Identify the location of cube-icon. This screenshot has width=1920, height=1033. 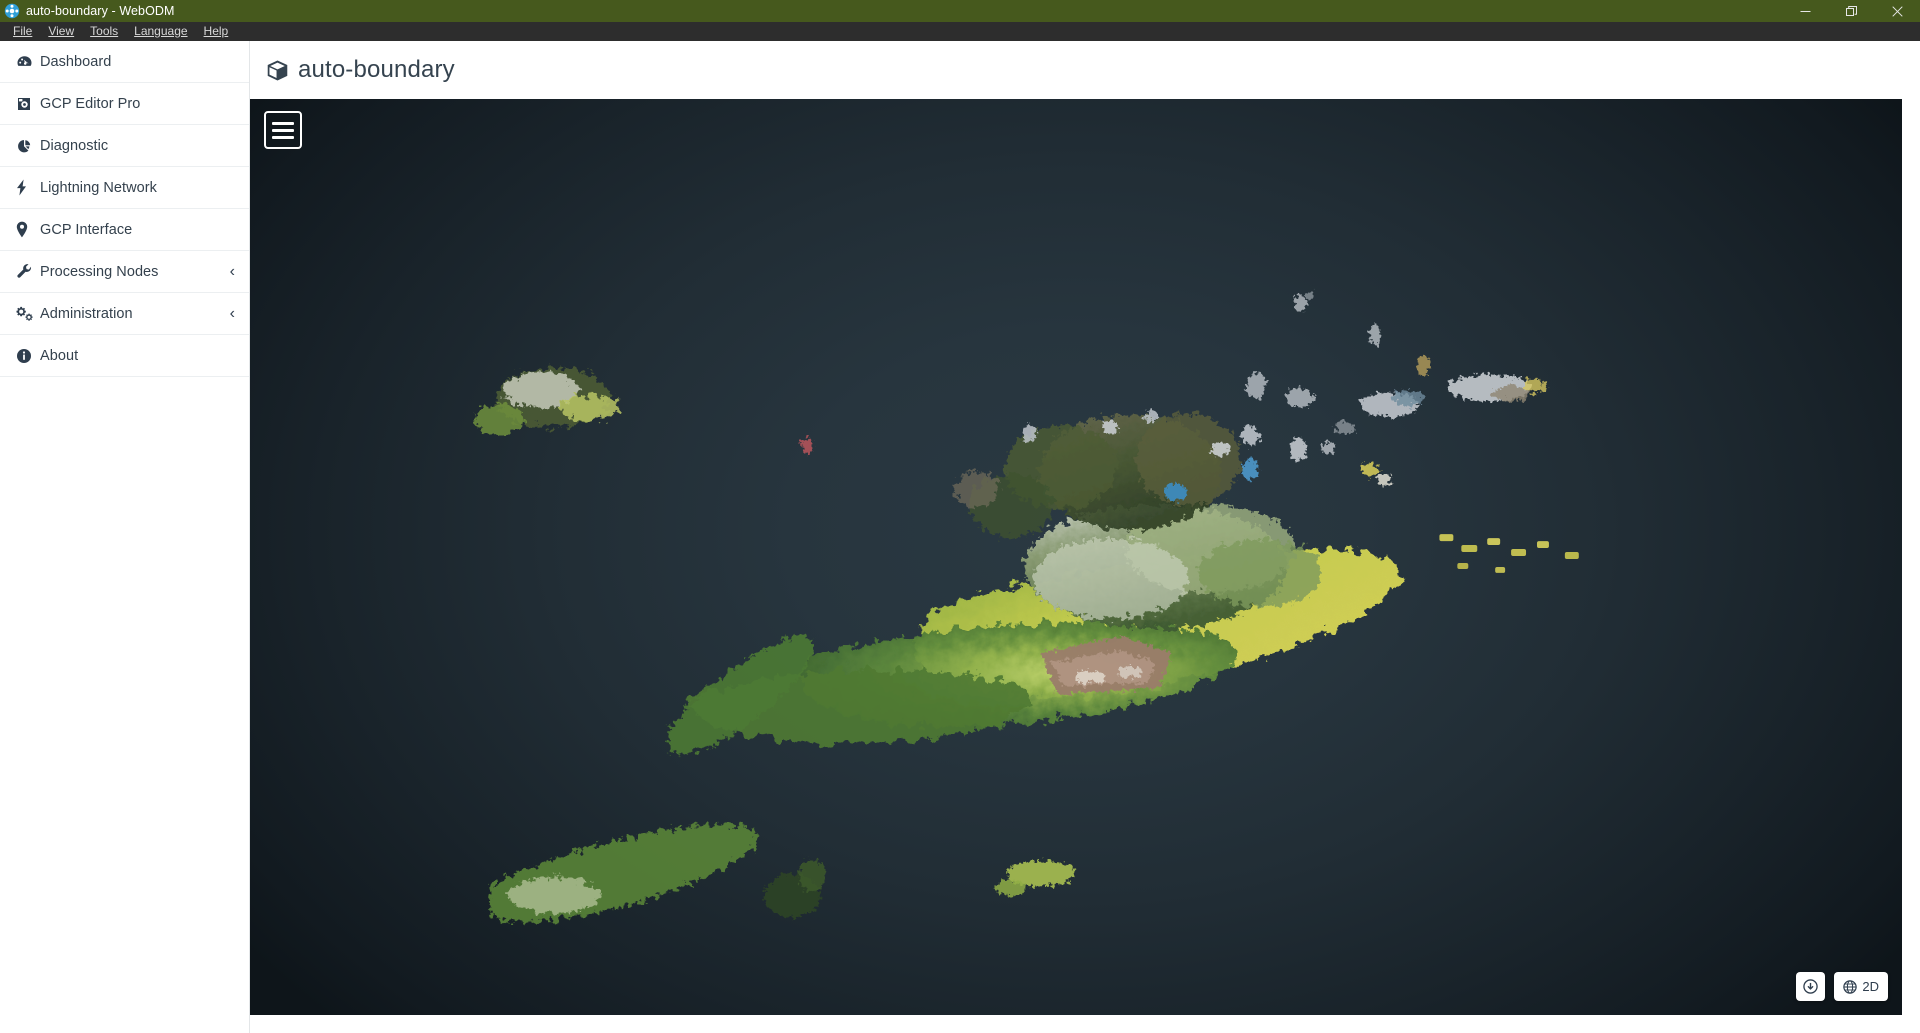
(277, 70).